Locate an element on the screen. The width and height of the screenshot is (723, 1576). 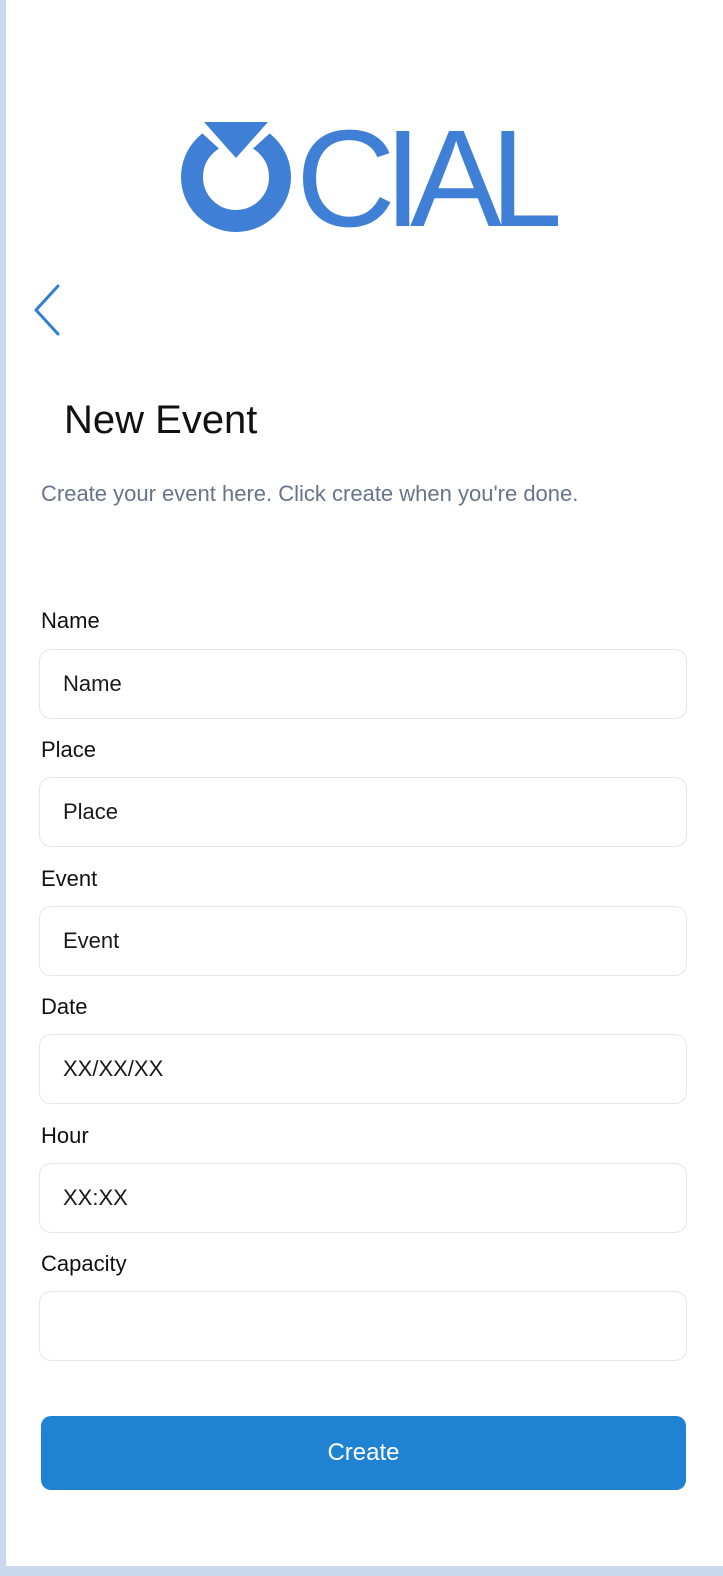
capacity-label: Capacity is located at coordinates (84, 1263).